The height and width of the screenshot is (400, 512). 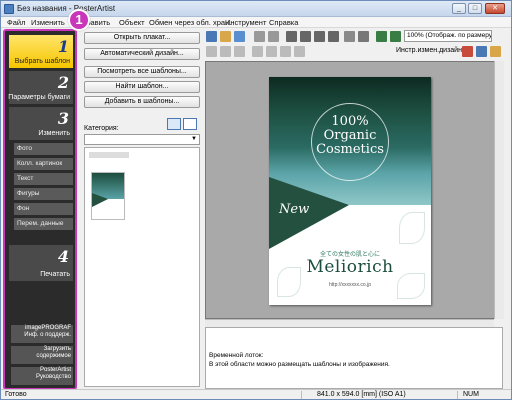 What do you see at coordinates (79, 20) in the screenshot?
I see `annotation-badge: 1` at bounding box center [79, 20].